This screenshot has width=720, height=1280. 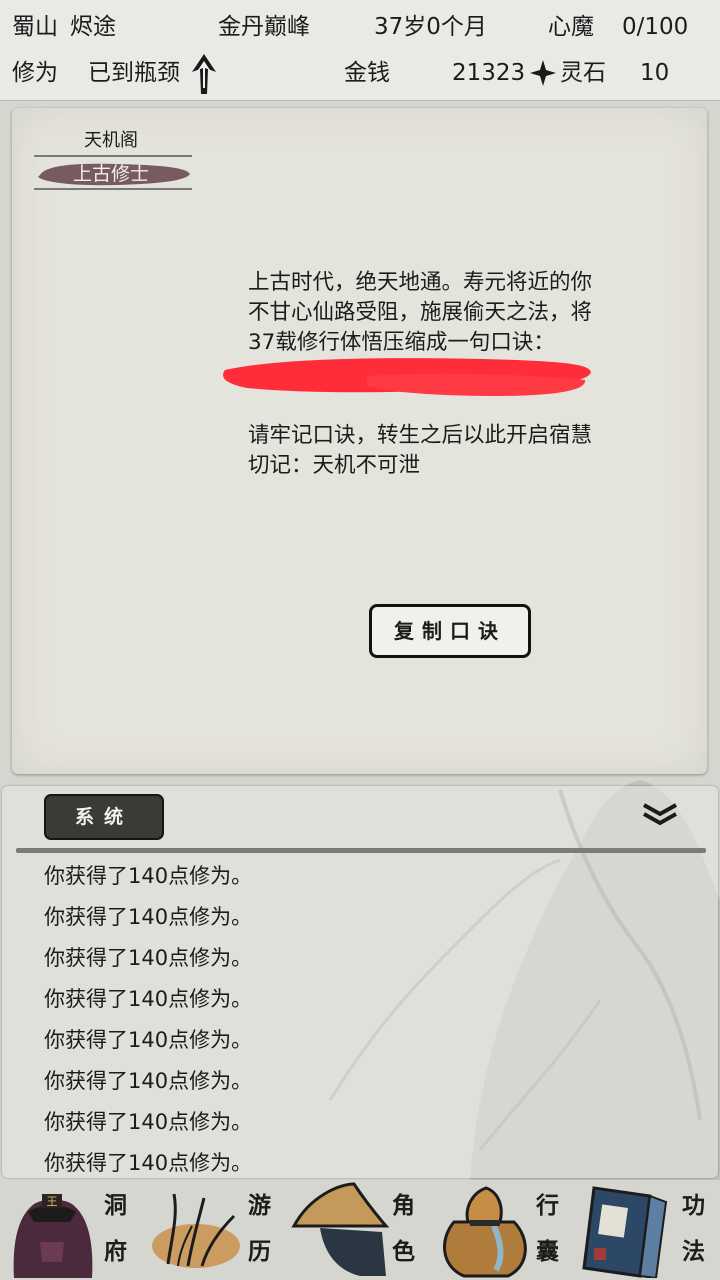 I want to click on spirit-stone-value: 10, so click(x=655, y=73).